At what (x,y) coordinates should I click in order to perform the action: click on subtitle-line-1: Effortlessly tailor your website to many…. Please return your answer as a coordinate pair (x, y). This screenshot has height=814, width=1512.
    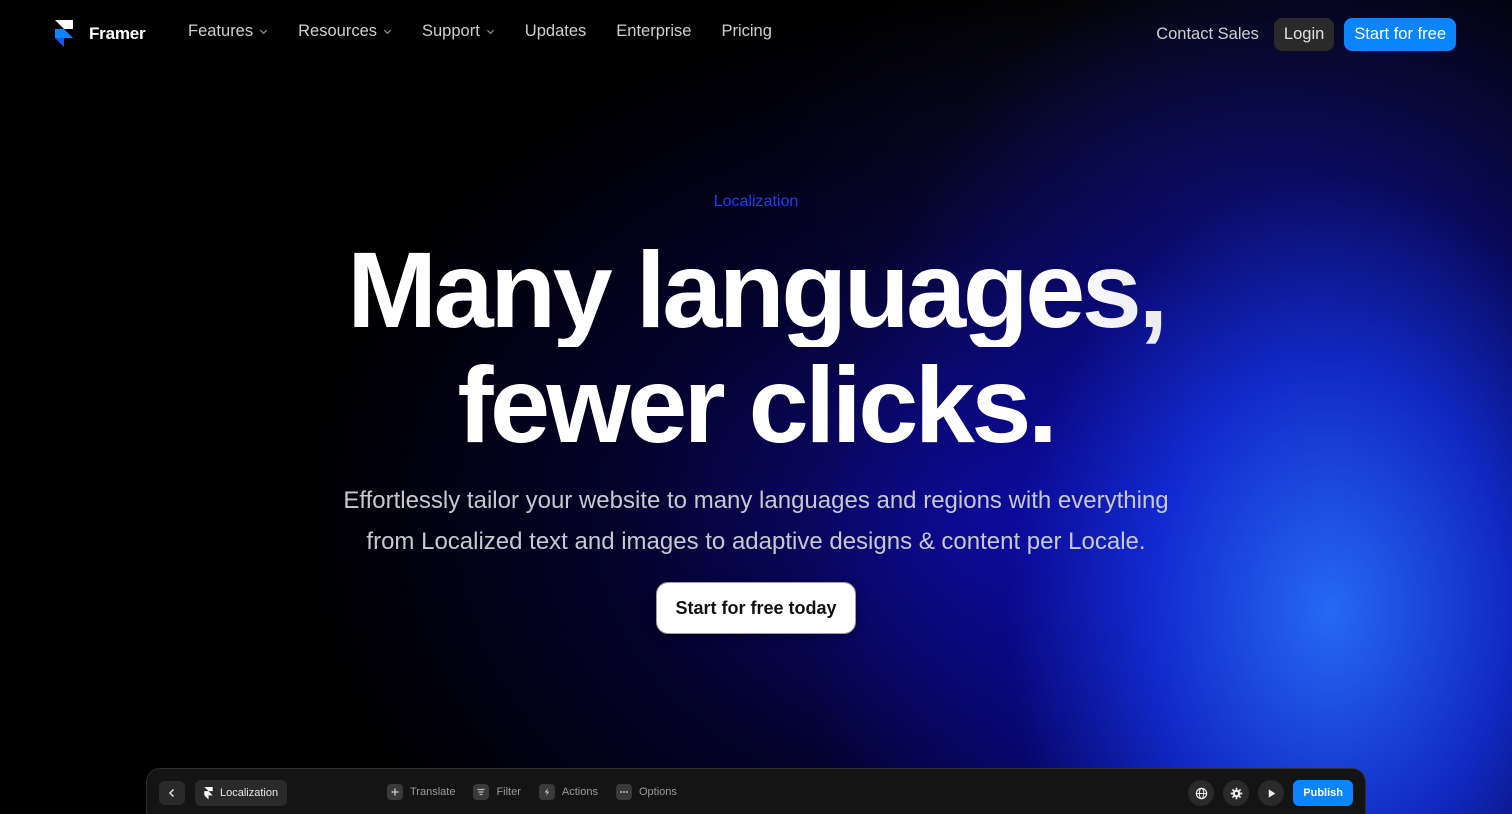
    Looking at the image, I should click on (756, 500).